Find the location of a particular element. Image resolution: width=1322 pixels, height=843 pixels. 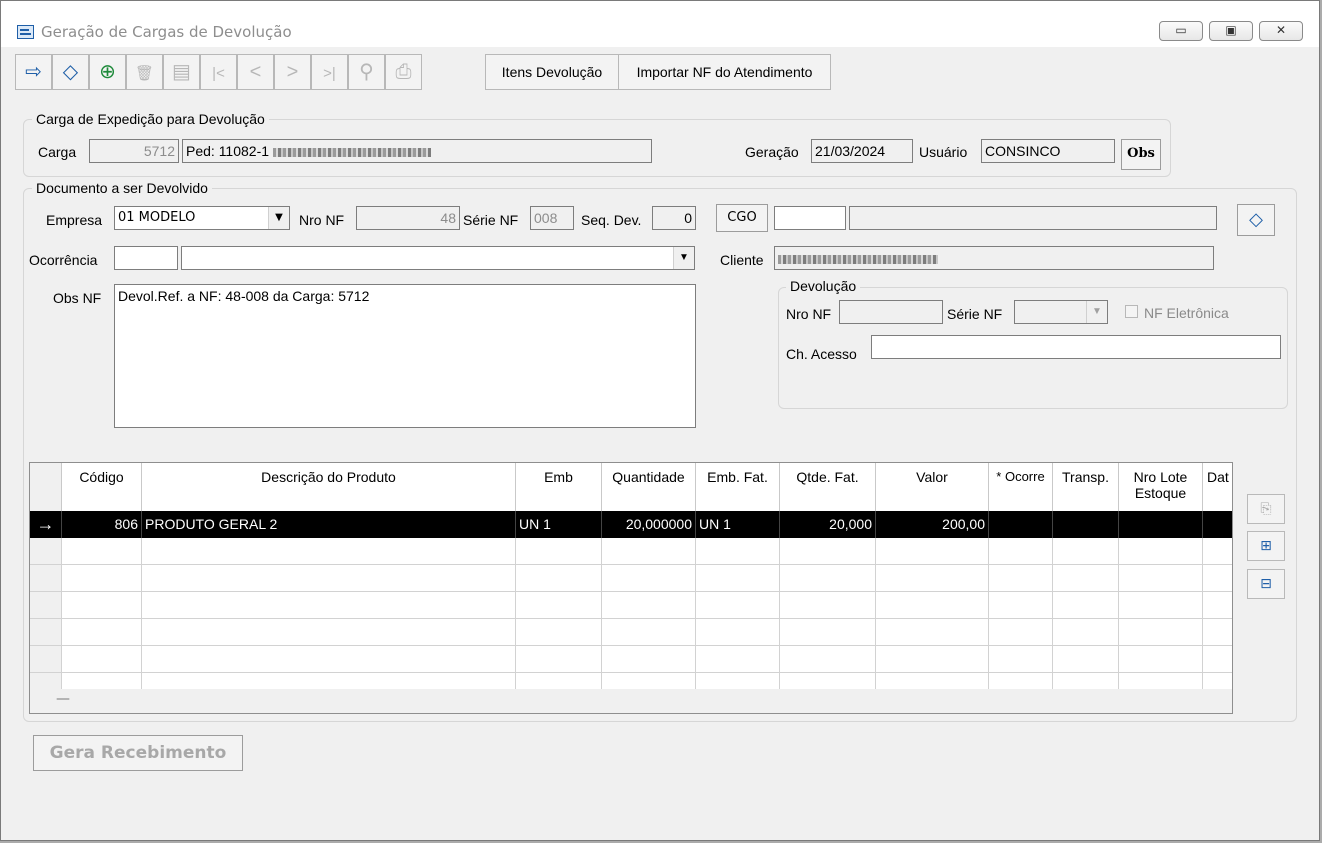

importar-nf-button: Importar NF do Atendimento is located at coordinates (724, 72).